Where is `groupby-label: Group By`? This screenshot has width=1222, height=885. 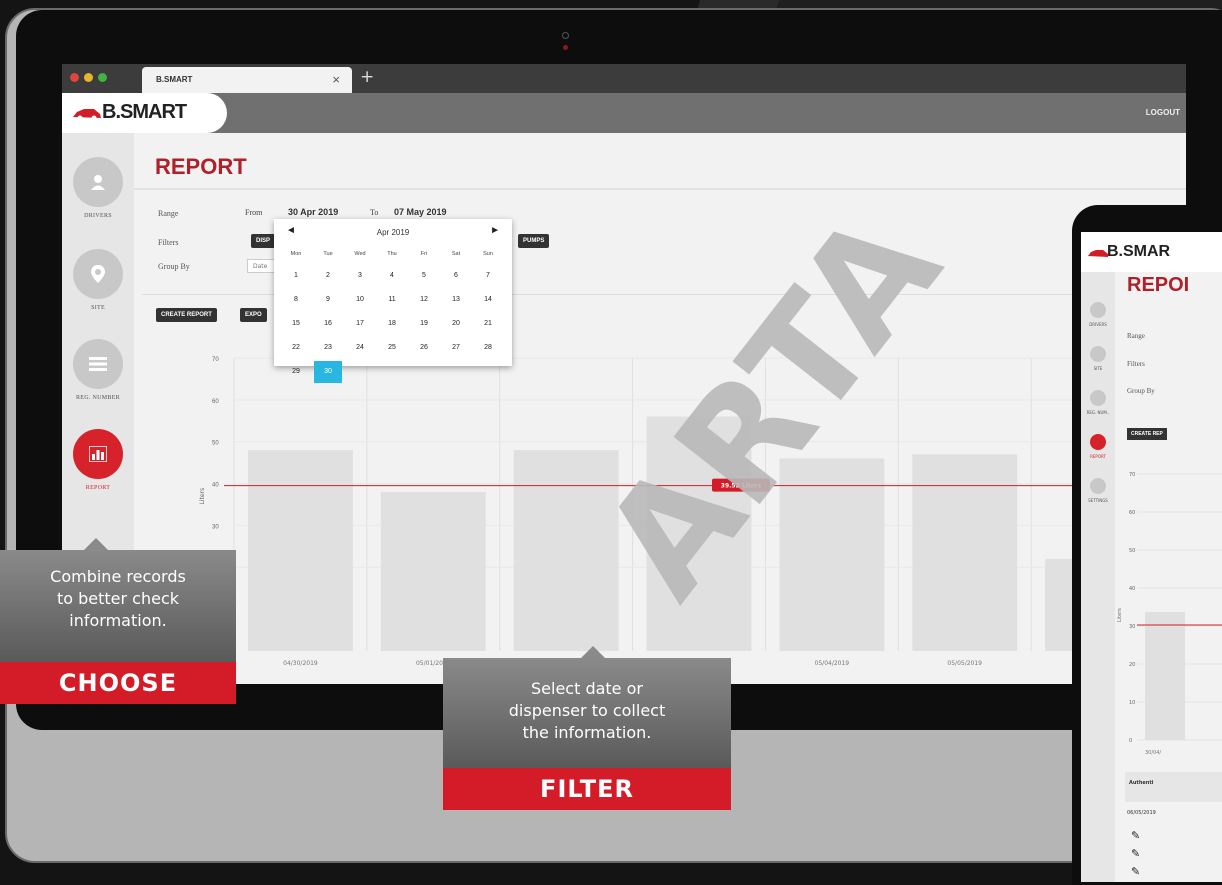 groupby-label: Group By is located at coordinates (174, 266).